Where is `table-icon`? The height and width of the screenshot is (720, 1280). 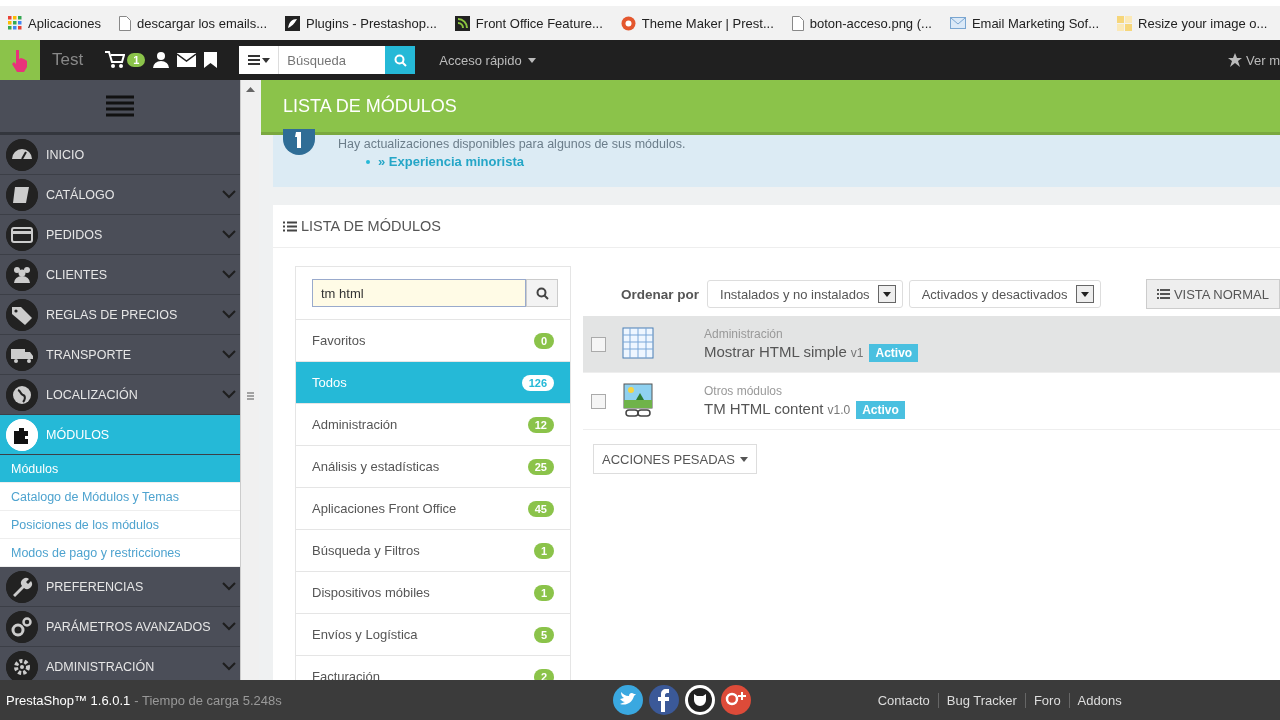 table-icon is located at coordinates (638, 342).